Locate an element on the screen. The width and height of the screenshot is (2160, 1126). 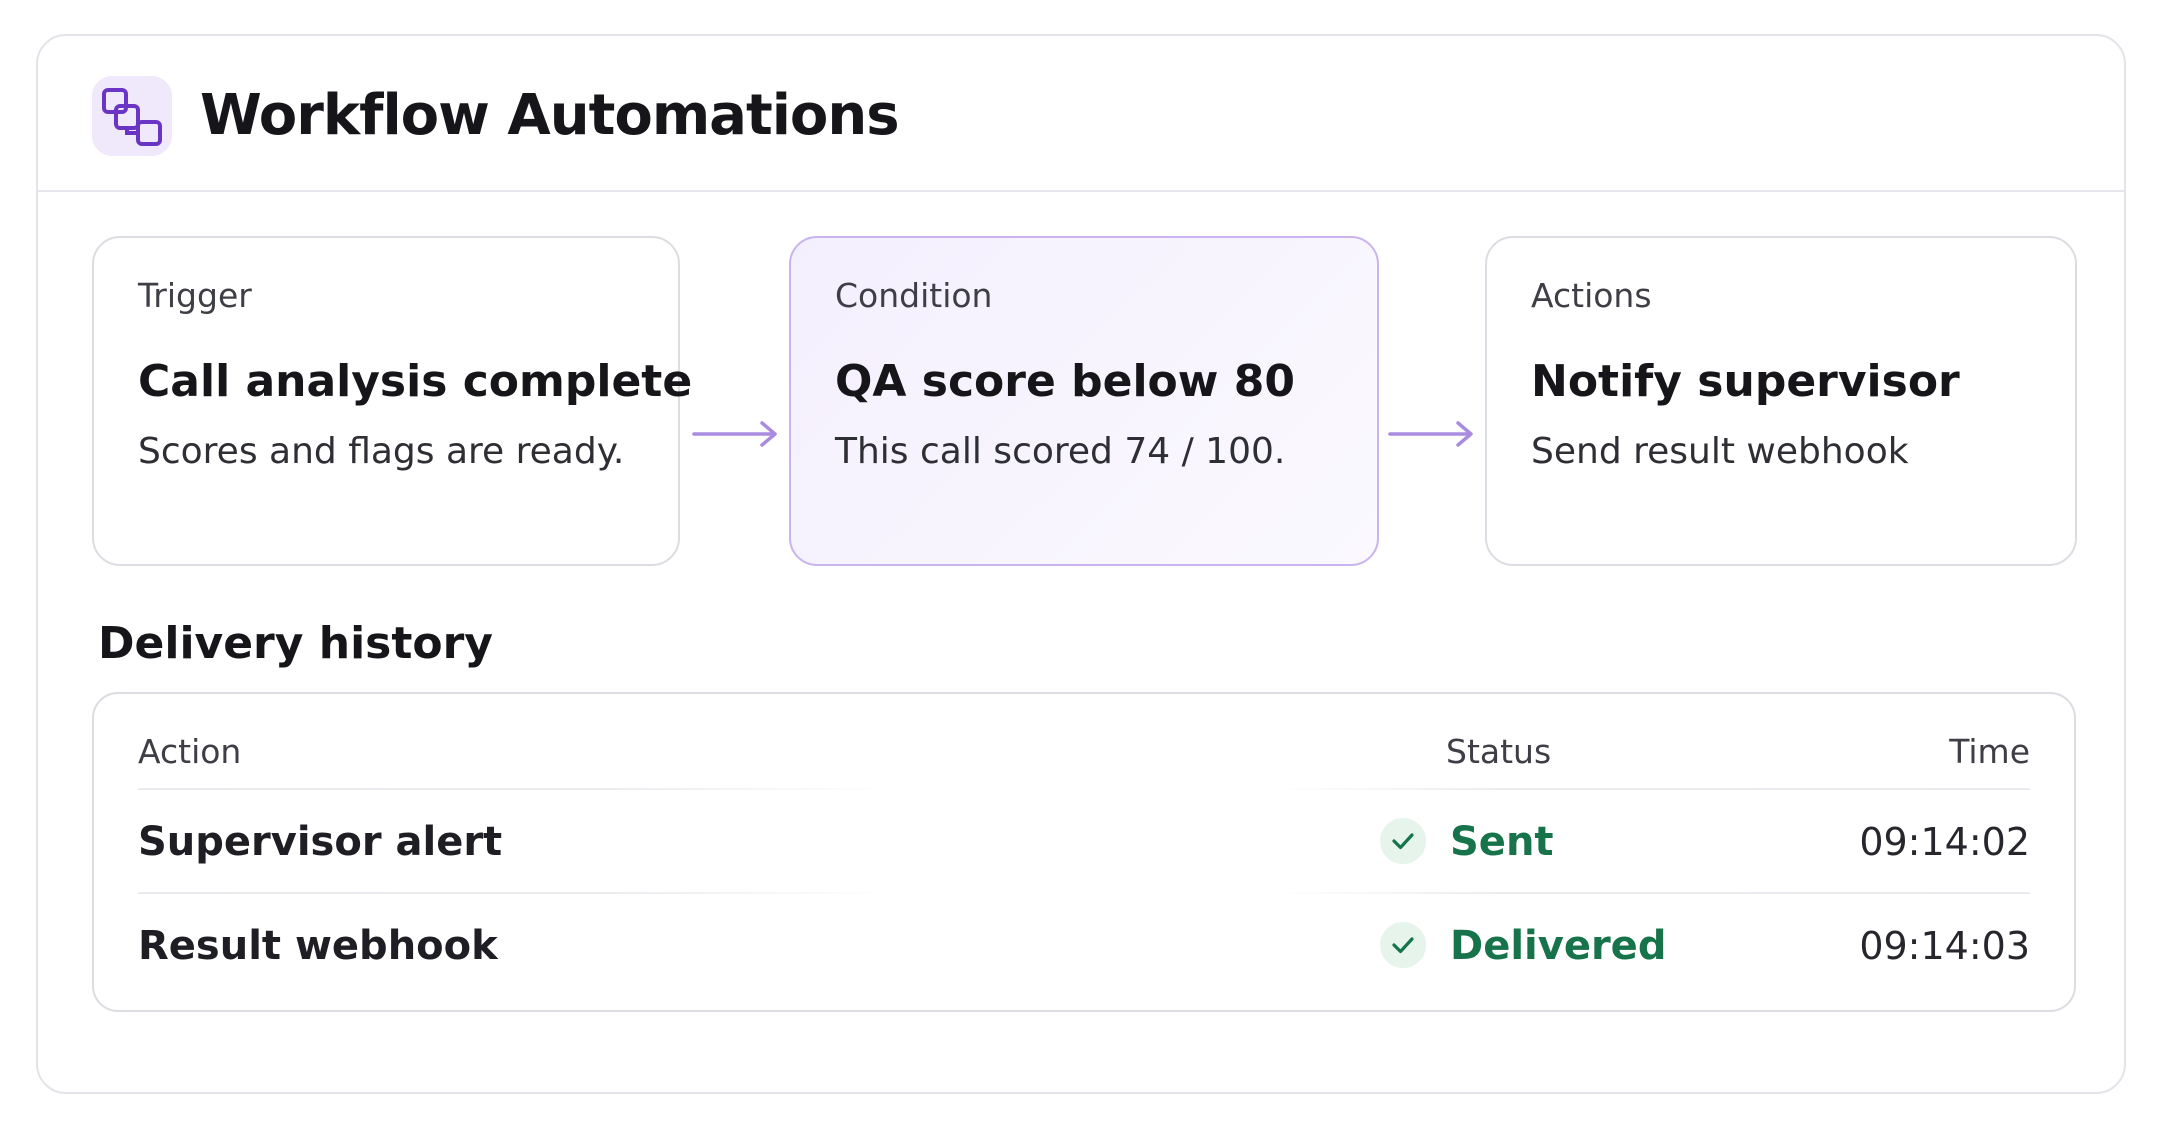
step-description: Send result webhook is located at coordinates (1720, 451).